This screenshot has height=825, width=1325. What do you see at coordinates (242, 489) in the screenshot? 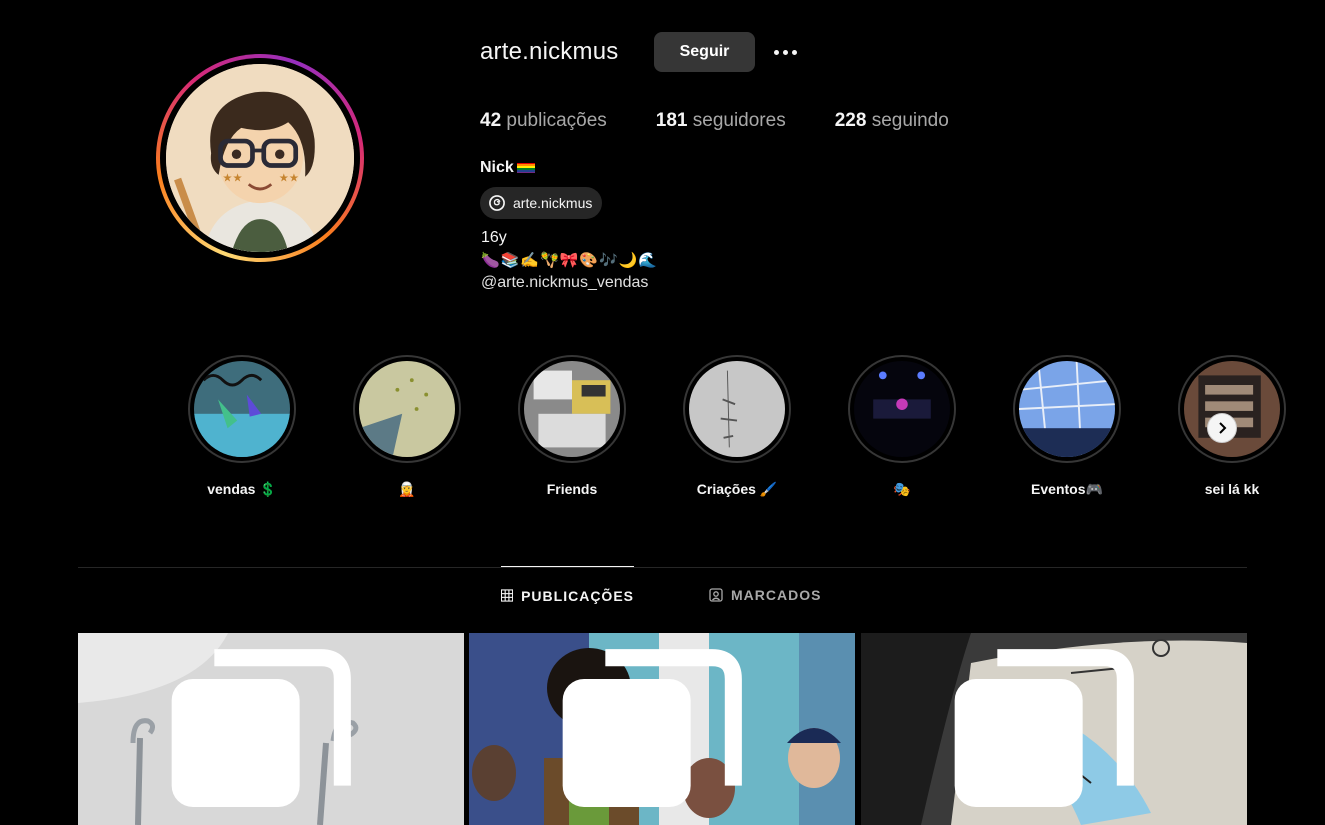
I see `highlight-label: vendas 💲` at bounding box center [242, 489].